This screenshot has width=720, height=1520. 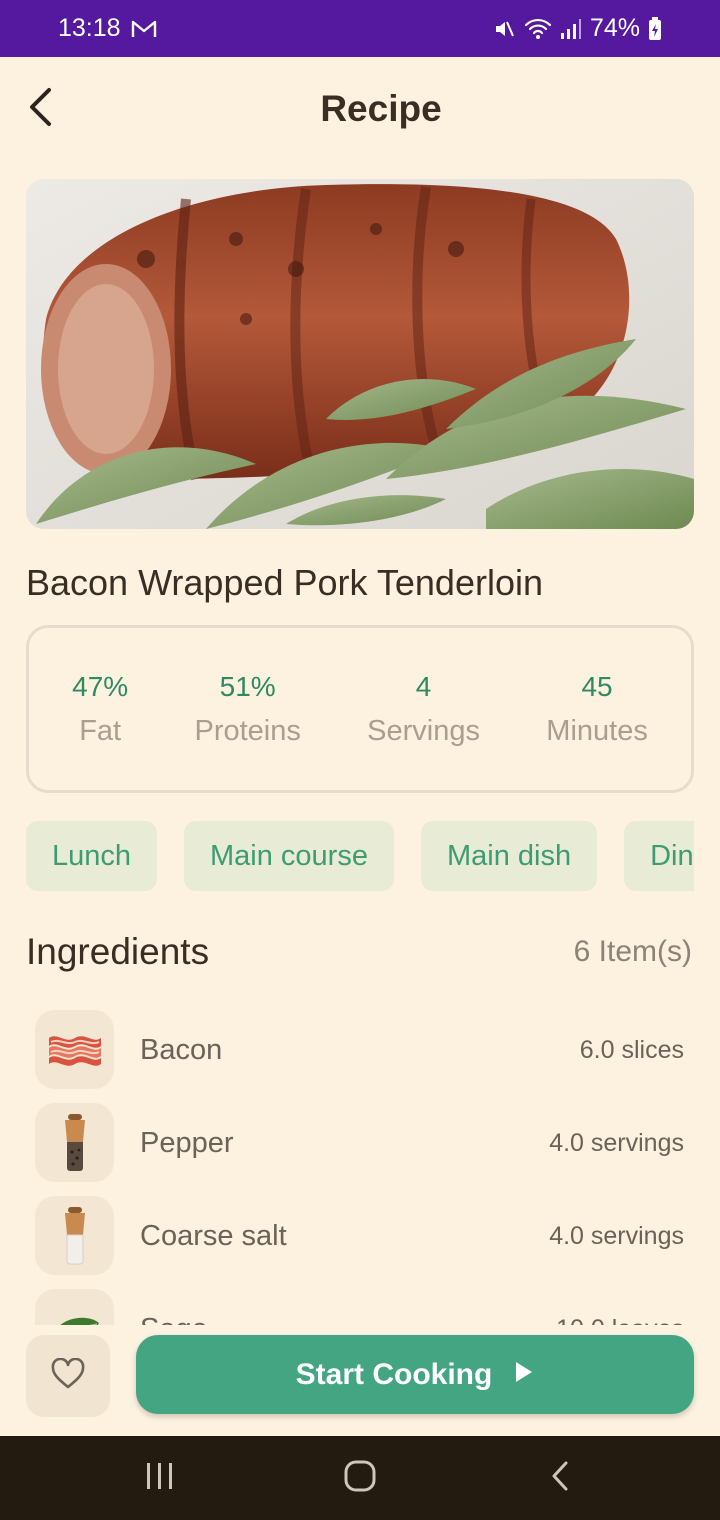 What do you see at coordinates (423, 730) in the screenshot?
I see `stat-label: Servings` at bounding box center [423, 730].